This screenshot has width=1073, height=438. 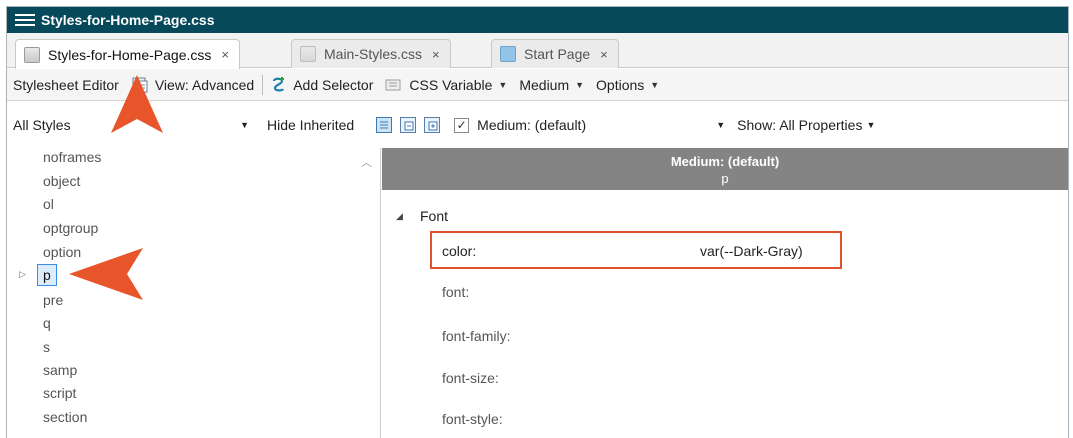 What do you see at coordinates (60, 370) in the screenshot?
I see `list-item: samp` at bounding box center [60, 370].